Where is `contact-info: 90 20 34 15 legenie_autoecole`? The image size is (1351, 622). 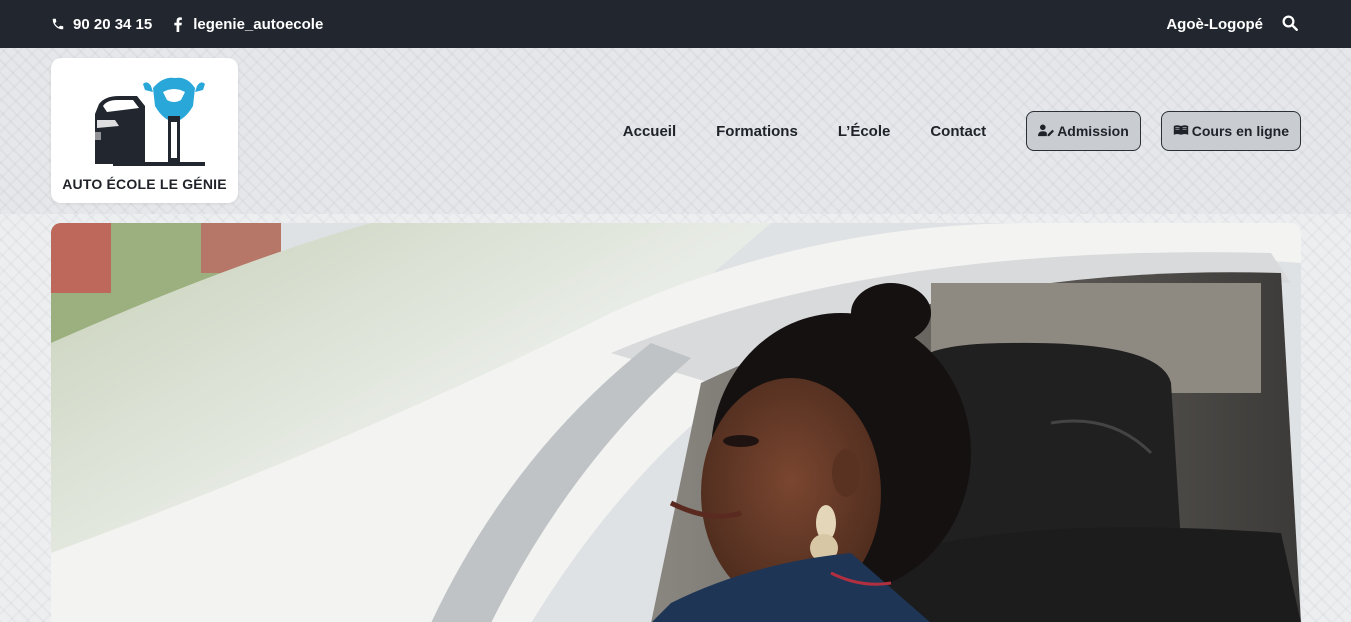 contact-info: 90 20 34 15 legenie_autoecole is located at coordinates (186, 24).